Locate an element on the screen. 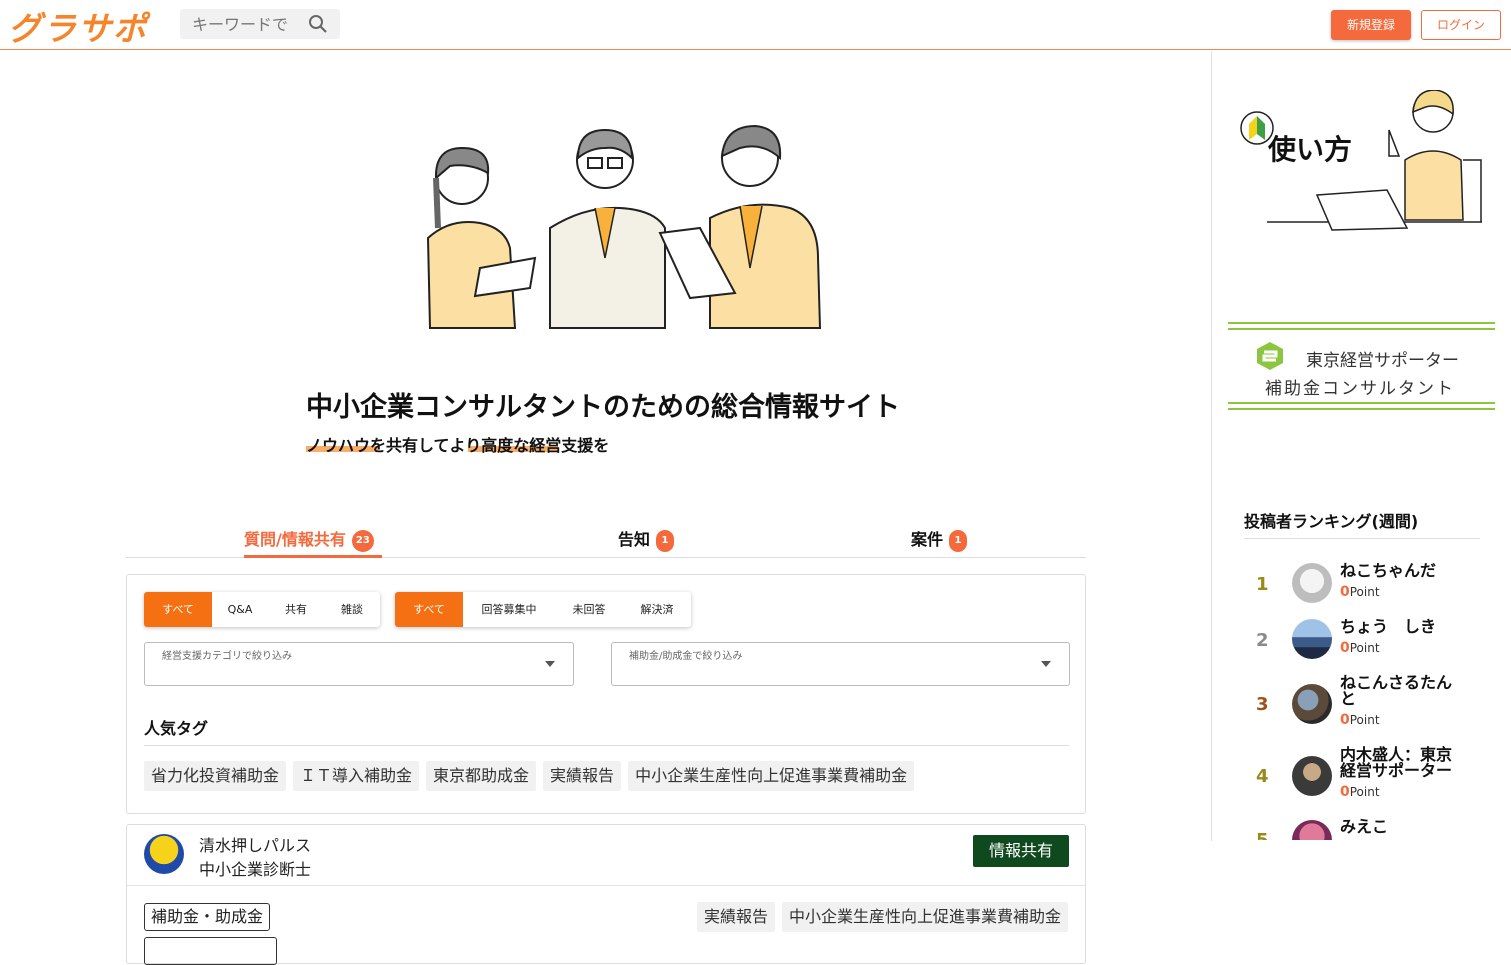 This screenshot has height=965, width=1511. sidebar-scroll-clip is located at coordinates (1361, 892).